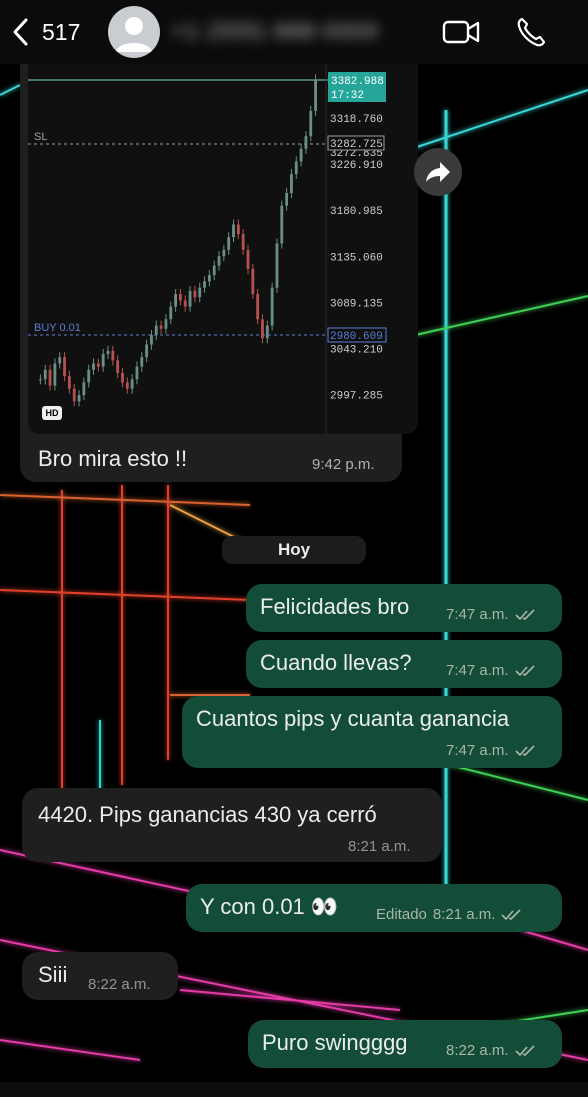 This screenshot has width=588, height=1097. I want to click on sl-label: SL, so click(40, 137).